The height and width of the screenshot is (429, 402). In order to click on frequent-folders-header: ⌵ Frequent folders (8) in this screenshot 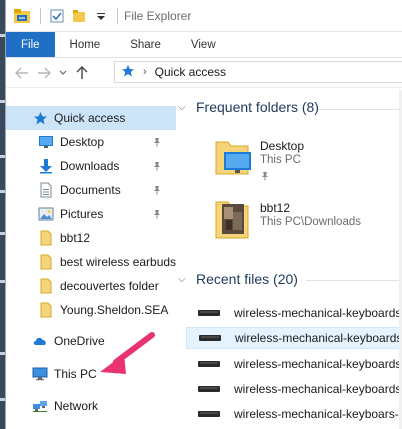, I will do `click(248, 107)`.